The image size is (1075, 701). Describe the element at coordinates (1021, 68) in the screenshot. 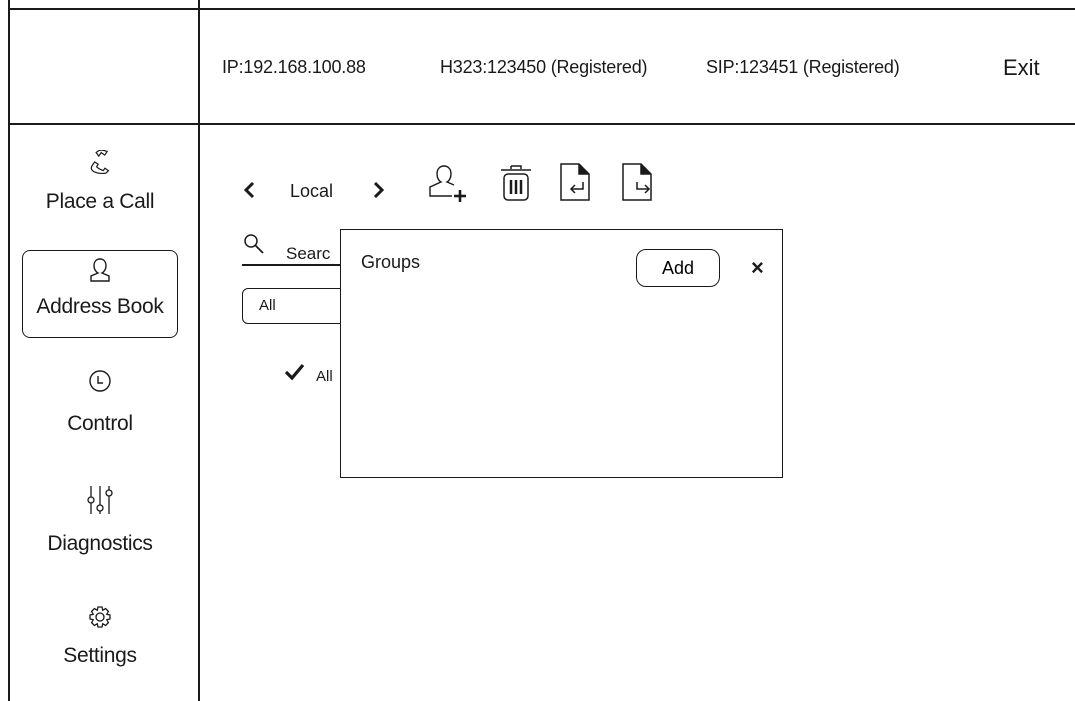

I see `exit-button: Exit` at that location.